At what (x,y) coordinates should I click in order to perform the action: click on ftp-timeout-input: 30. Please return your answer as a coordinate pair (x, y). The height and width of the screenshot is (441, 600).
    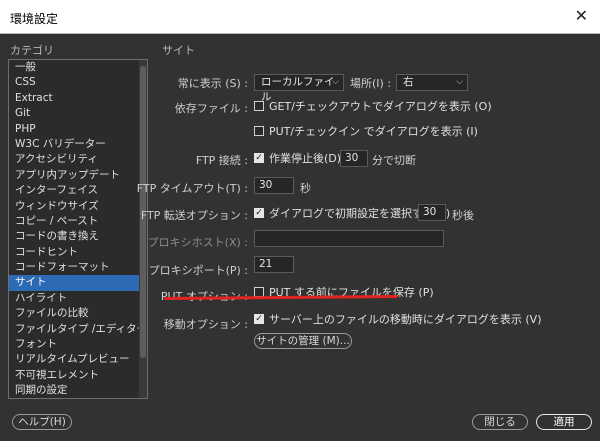
    Looking at the image, I should click on (274, 185).